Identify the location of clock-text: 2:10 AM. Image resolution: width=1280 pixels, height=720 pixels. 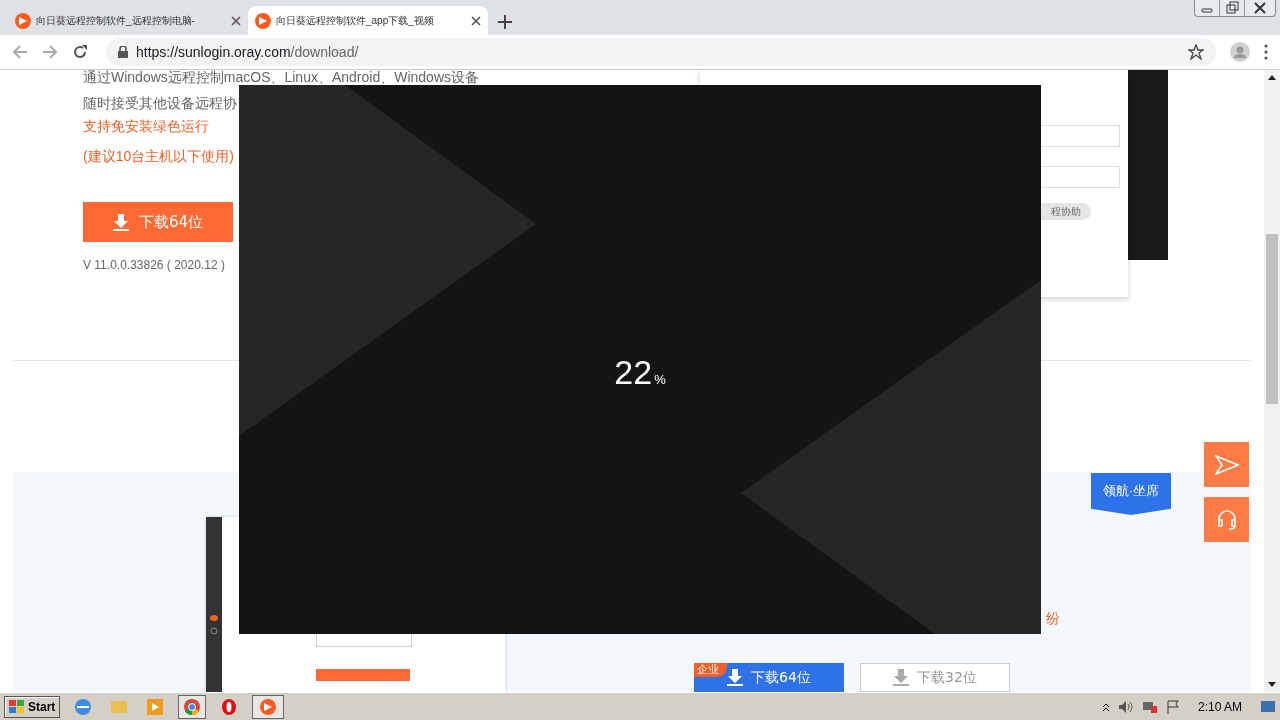
(1219, 706).